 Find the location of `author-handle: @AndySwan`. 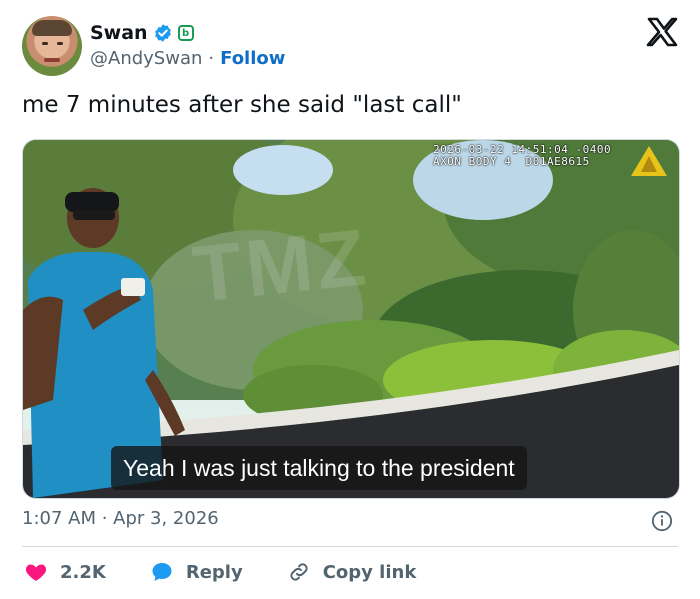

author-handle: @AndySwan is located at coordinates (146, 58).